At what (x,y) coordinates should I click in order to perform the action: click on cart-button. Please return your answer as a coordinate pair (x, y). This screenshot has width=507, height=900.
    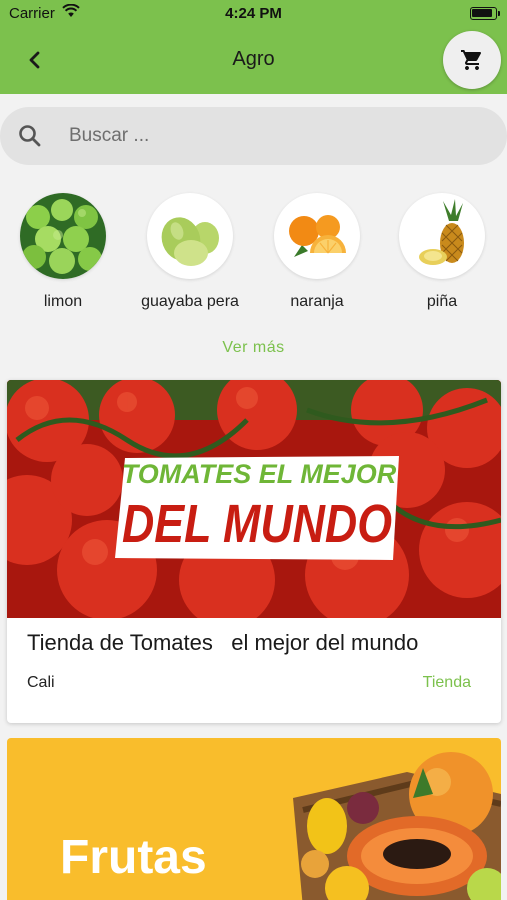
    Looking at the image, I should click on (472, 60).